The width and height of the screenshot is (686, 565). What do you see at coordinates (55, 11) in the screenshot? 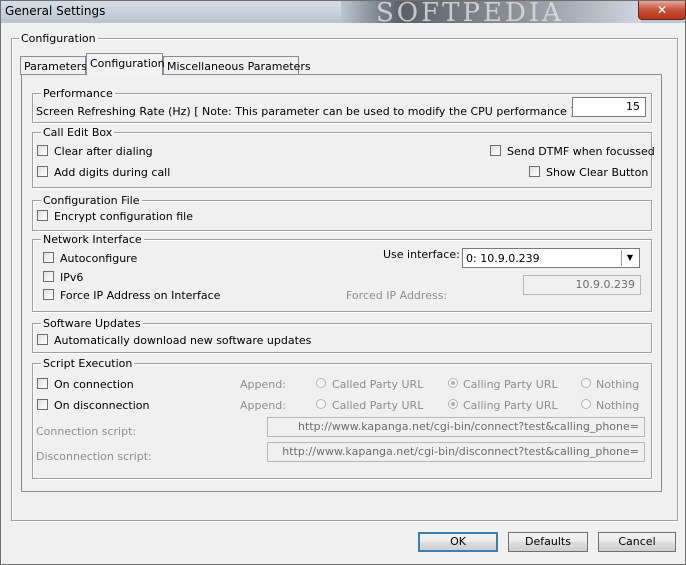
I see `window-title: General Settings` at bounding box center [55, 11].